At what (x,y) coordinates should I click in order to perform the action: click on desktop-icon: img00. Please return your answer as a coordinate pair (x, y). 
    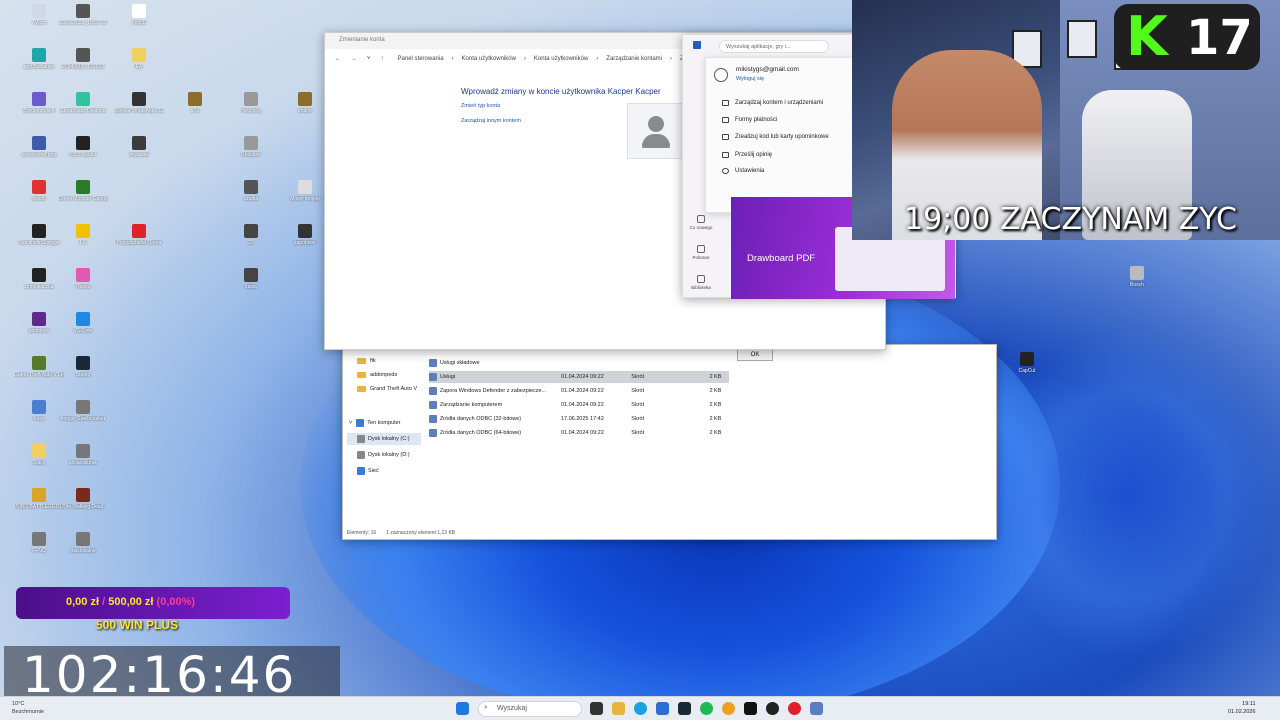
    Looking at the image, I should click on (139, 15).